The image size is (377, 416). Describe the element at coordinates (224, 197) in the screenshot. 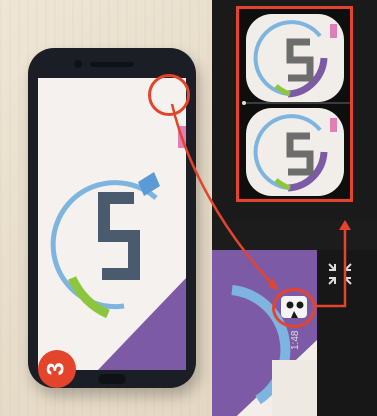

I see `callout-arrow-to-icon` at that location.